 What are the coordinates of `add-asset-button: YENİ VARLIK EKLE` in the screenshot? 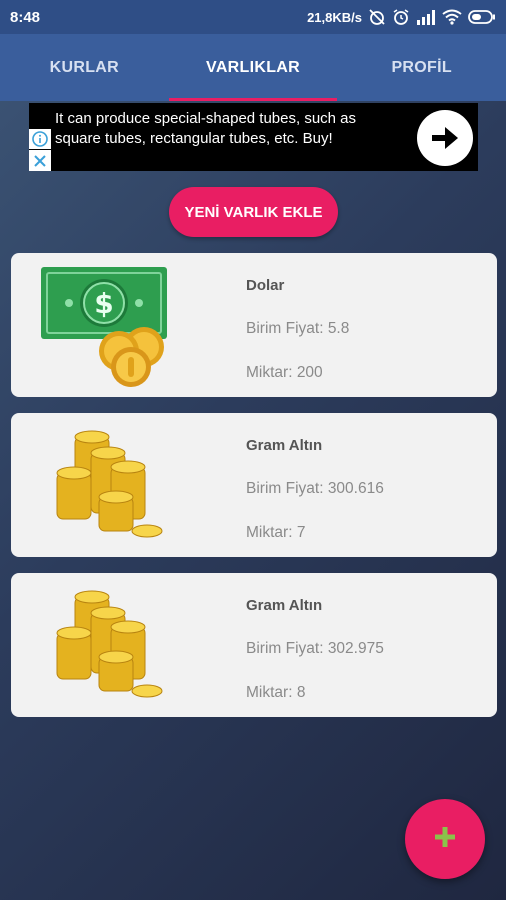 It's located at (253, 212).